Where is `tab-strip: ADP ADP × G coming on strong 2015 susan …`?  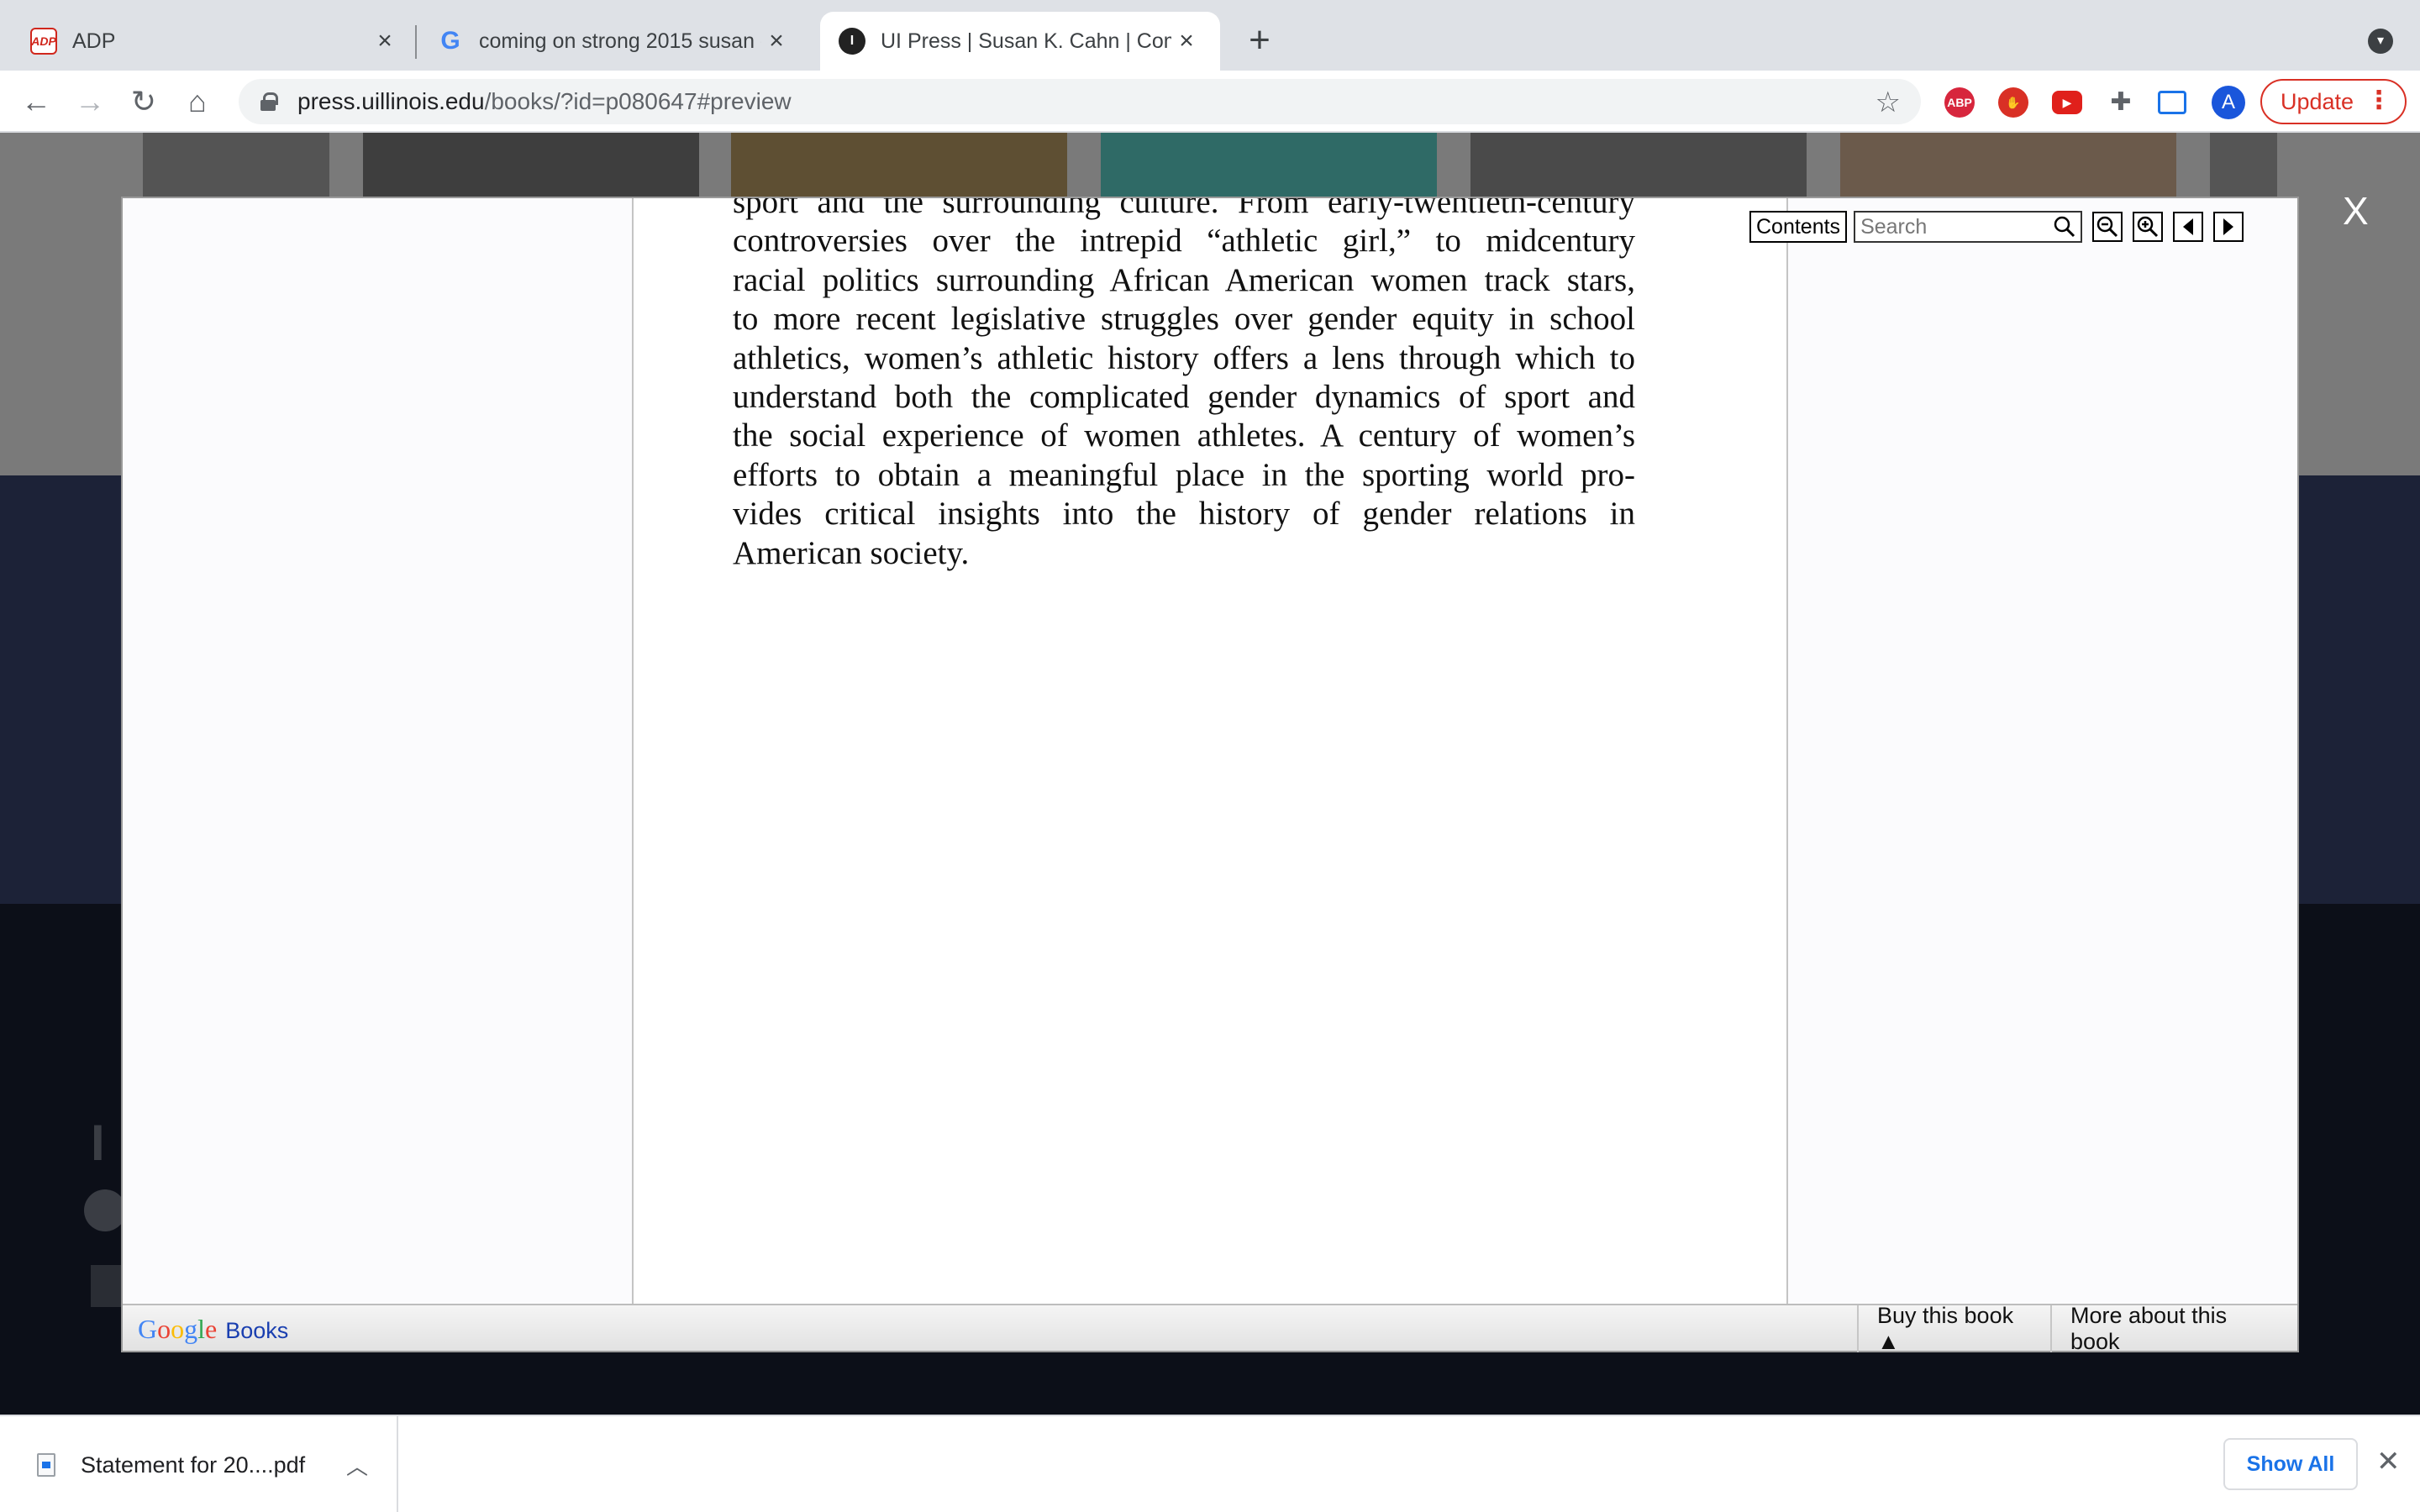
tab-strip: ADP ADP × G coming on strong 2015 susan … is located at coordinates (1210, 35).